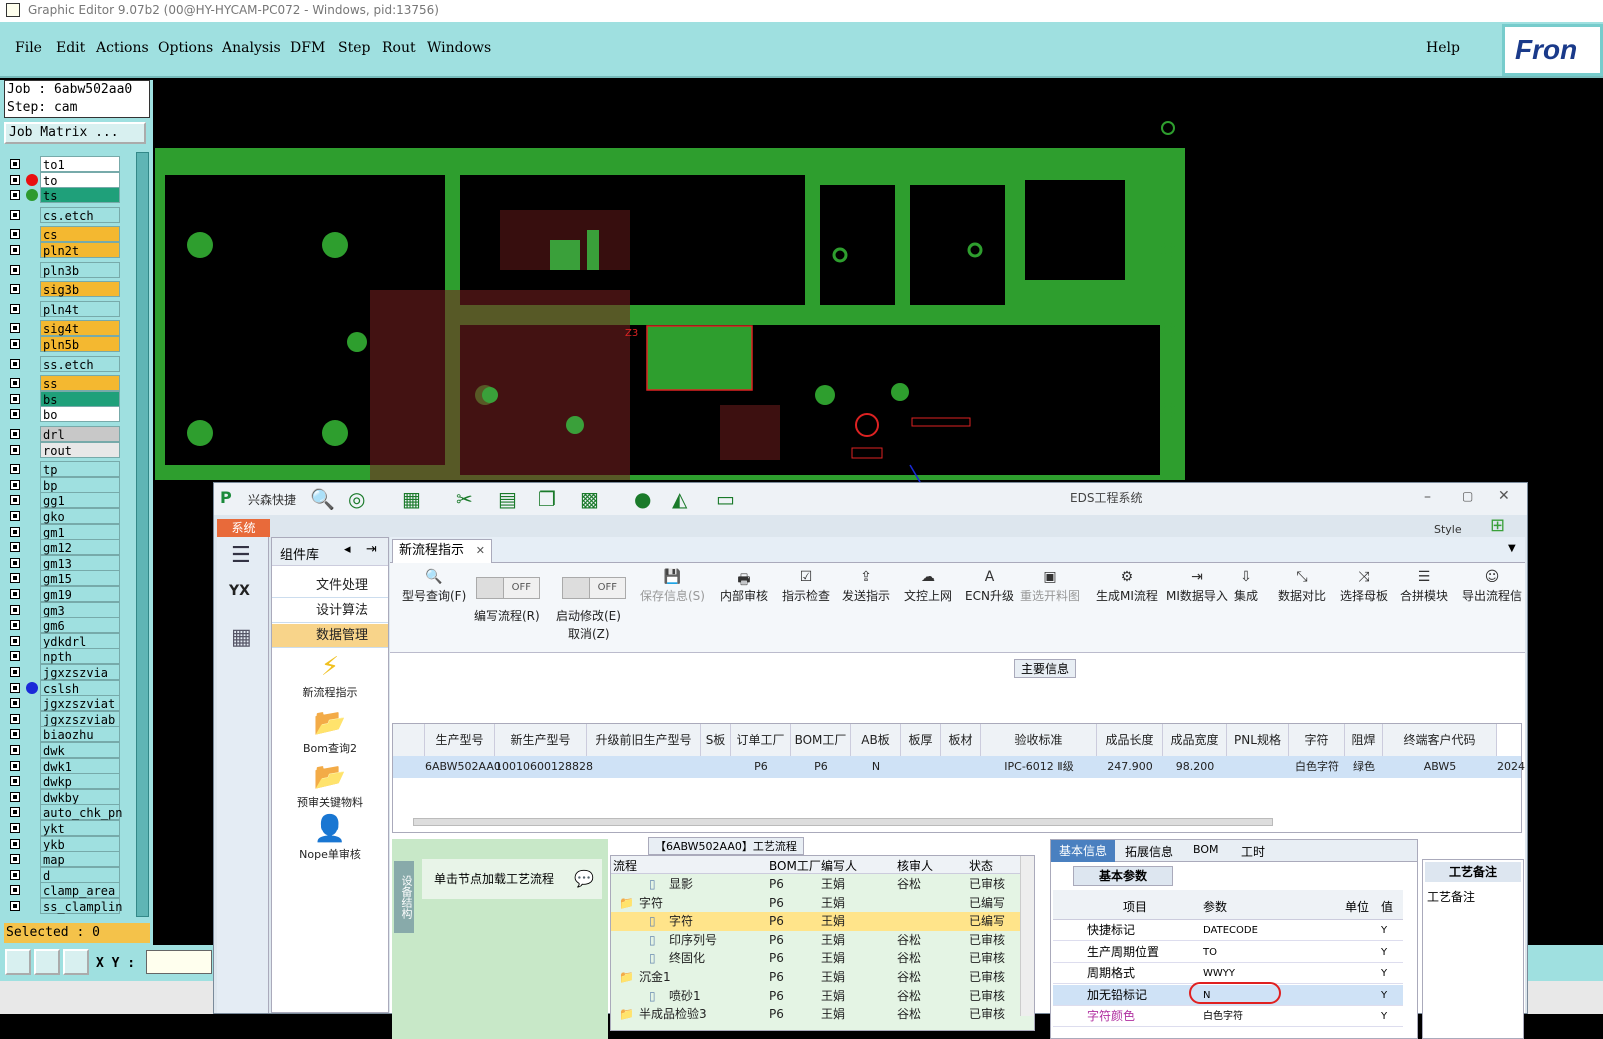 The width and height of the screenshot is (1603, 1039). I want to click on param-header: 参数, so click(1215, 906).